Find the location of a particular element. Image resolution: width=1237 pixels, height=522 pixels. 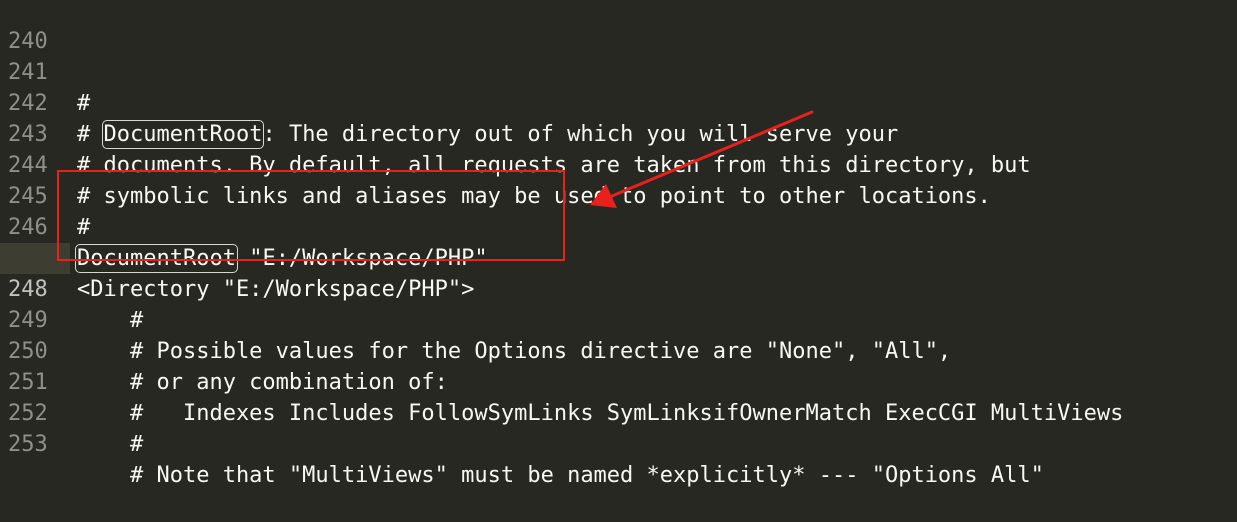

annotation-highlight-box is located at coordinates (311, 215).